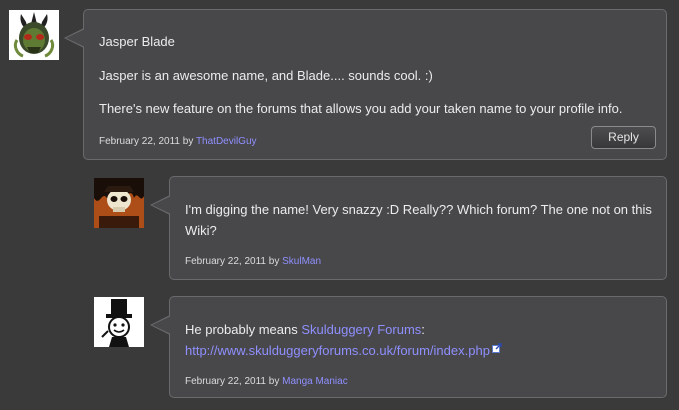 This screenshot has width=679, height=410. I want to click on comment-text: :, so click(423, 329).